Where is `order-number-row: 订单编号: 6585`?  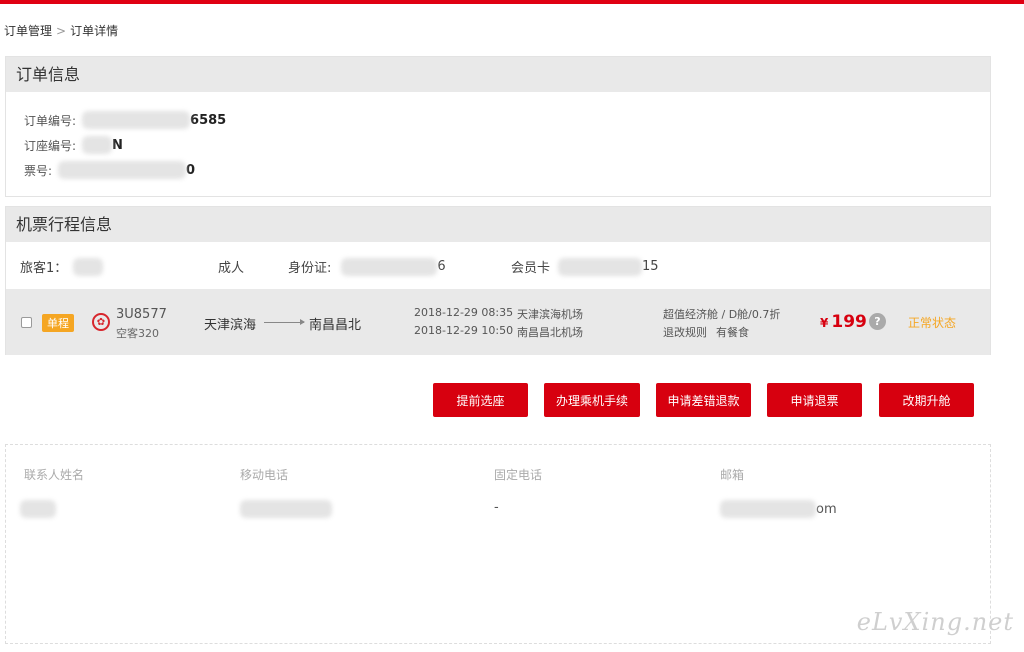 order-number-row: 订单编号: 6585 is located at coordinates (125, 120).